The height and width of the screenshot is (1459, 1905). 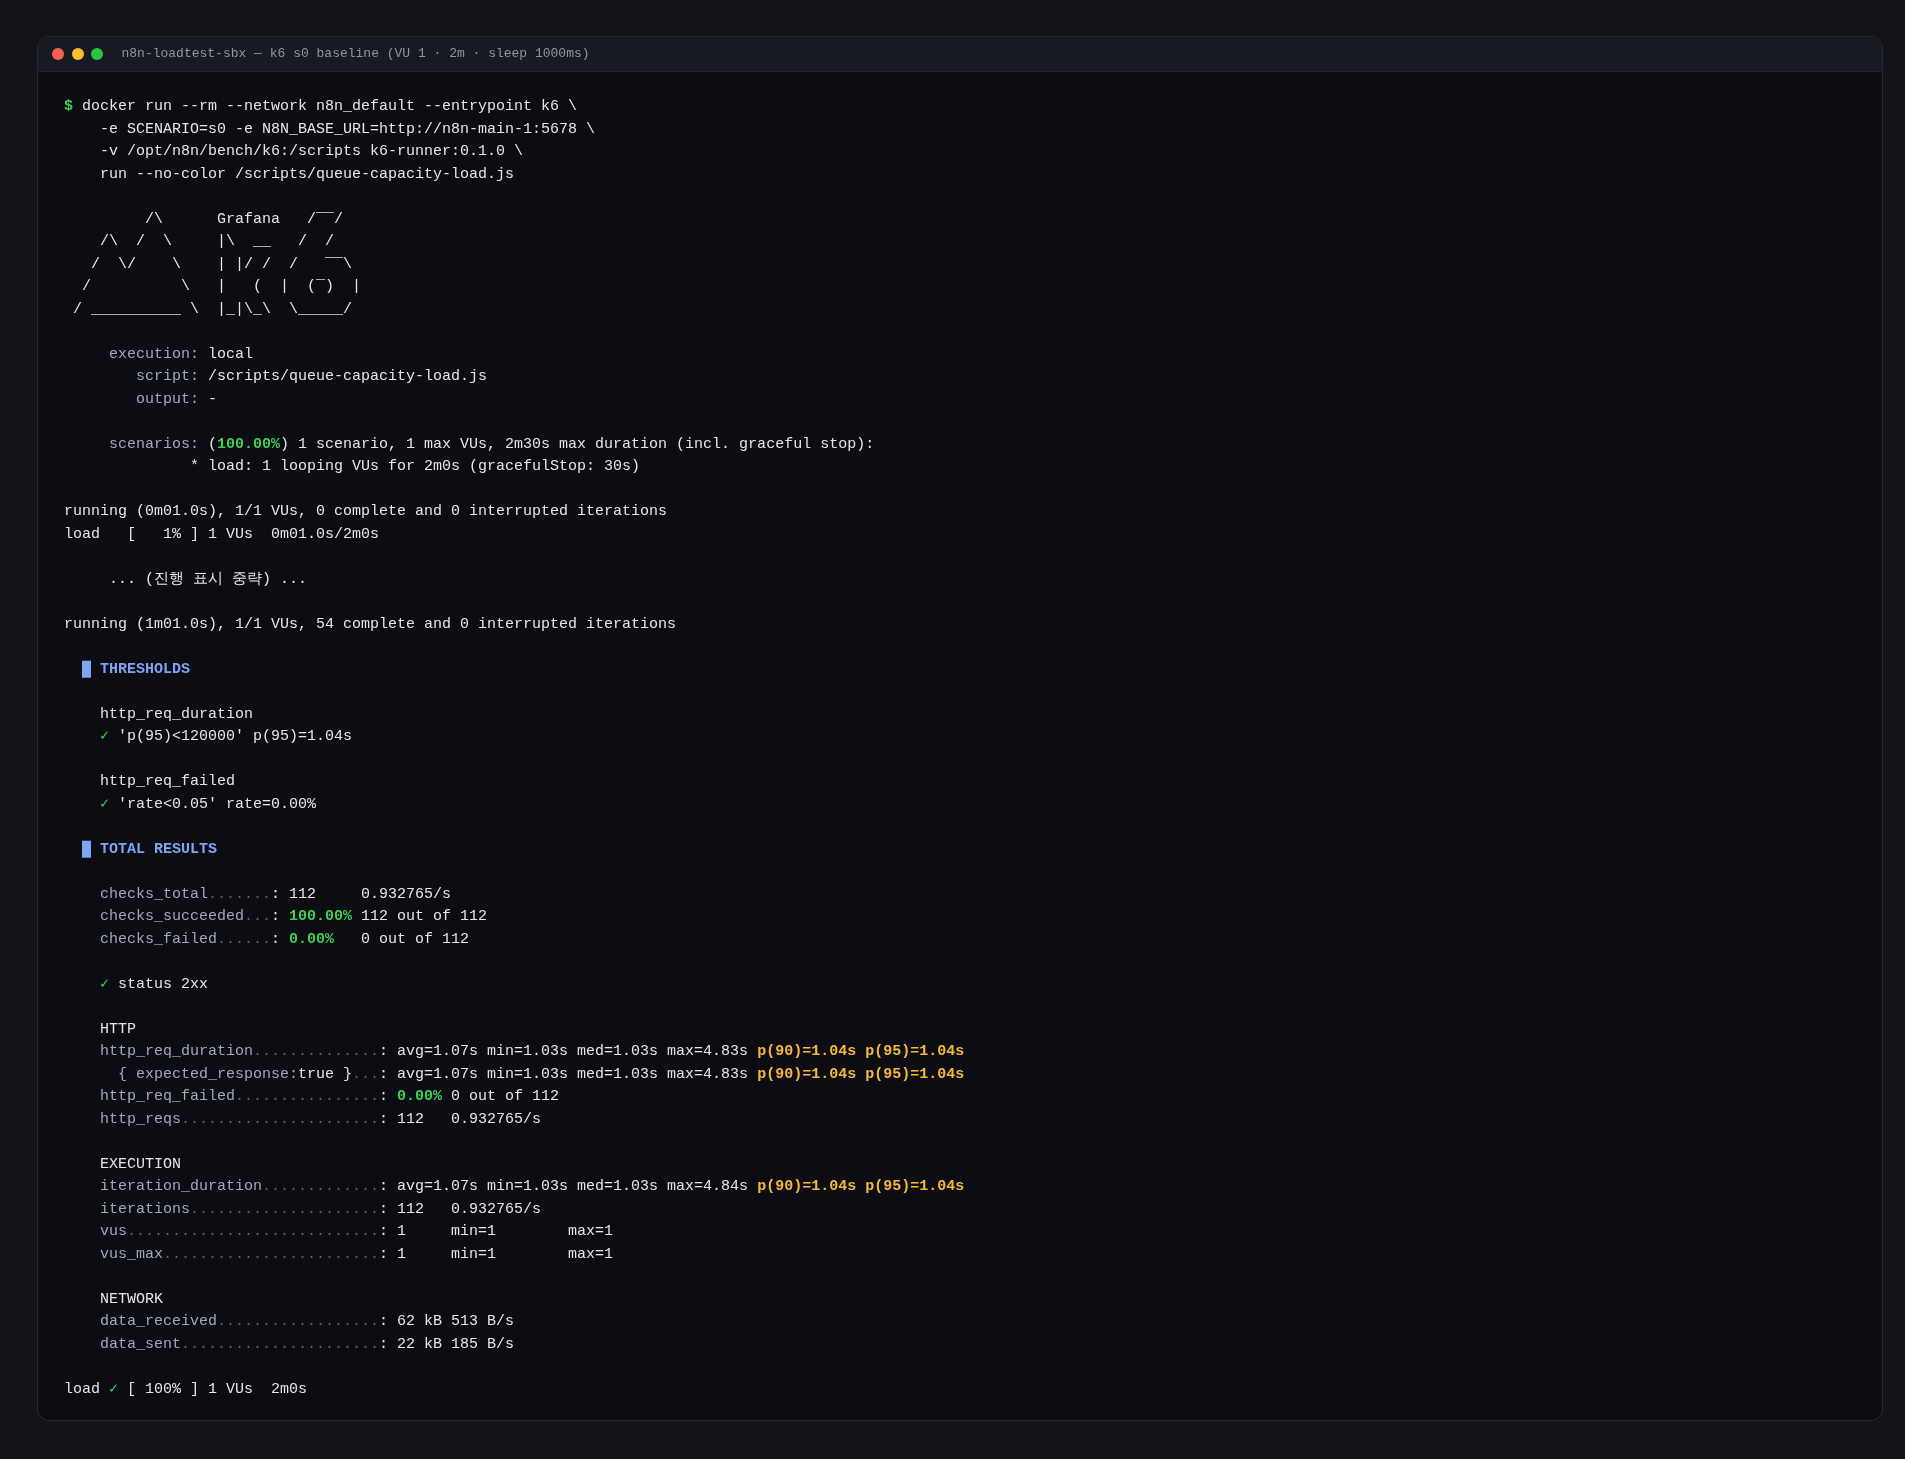 I want to click on metric-line: http_req_duration..............: avg=1.07s min=1.03s med=1.03s max=4.83s p(90)=1.04s p(95)=1.04s, so click(x=532, y=1052).